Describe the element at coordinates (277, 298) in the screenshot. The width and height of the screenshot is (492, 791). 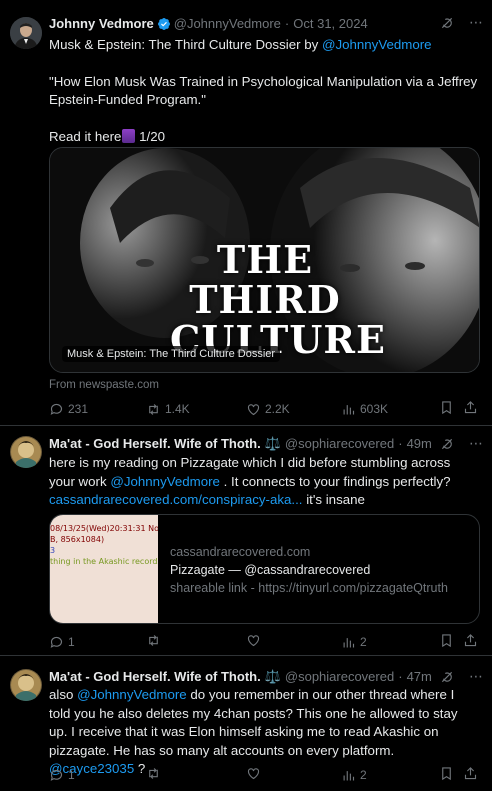
I see `image-headline: THE THIRD CULTURE` at that location.